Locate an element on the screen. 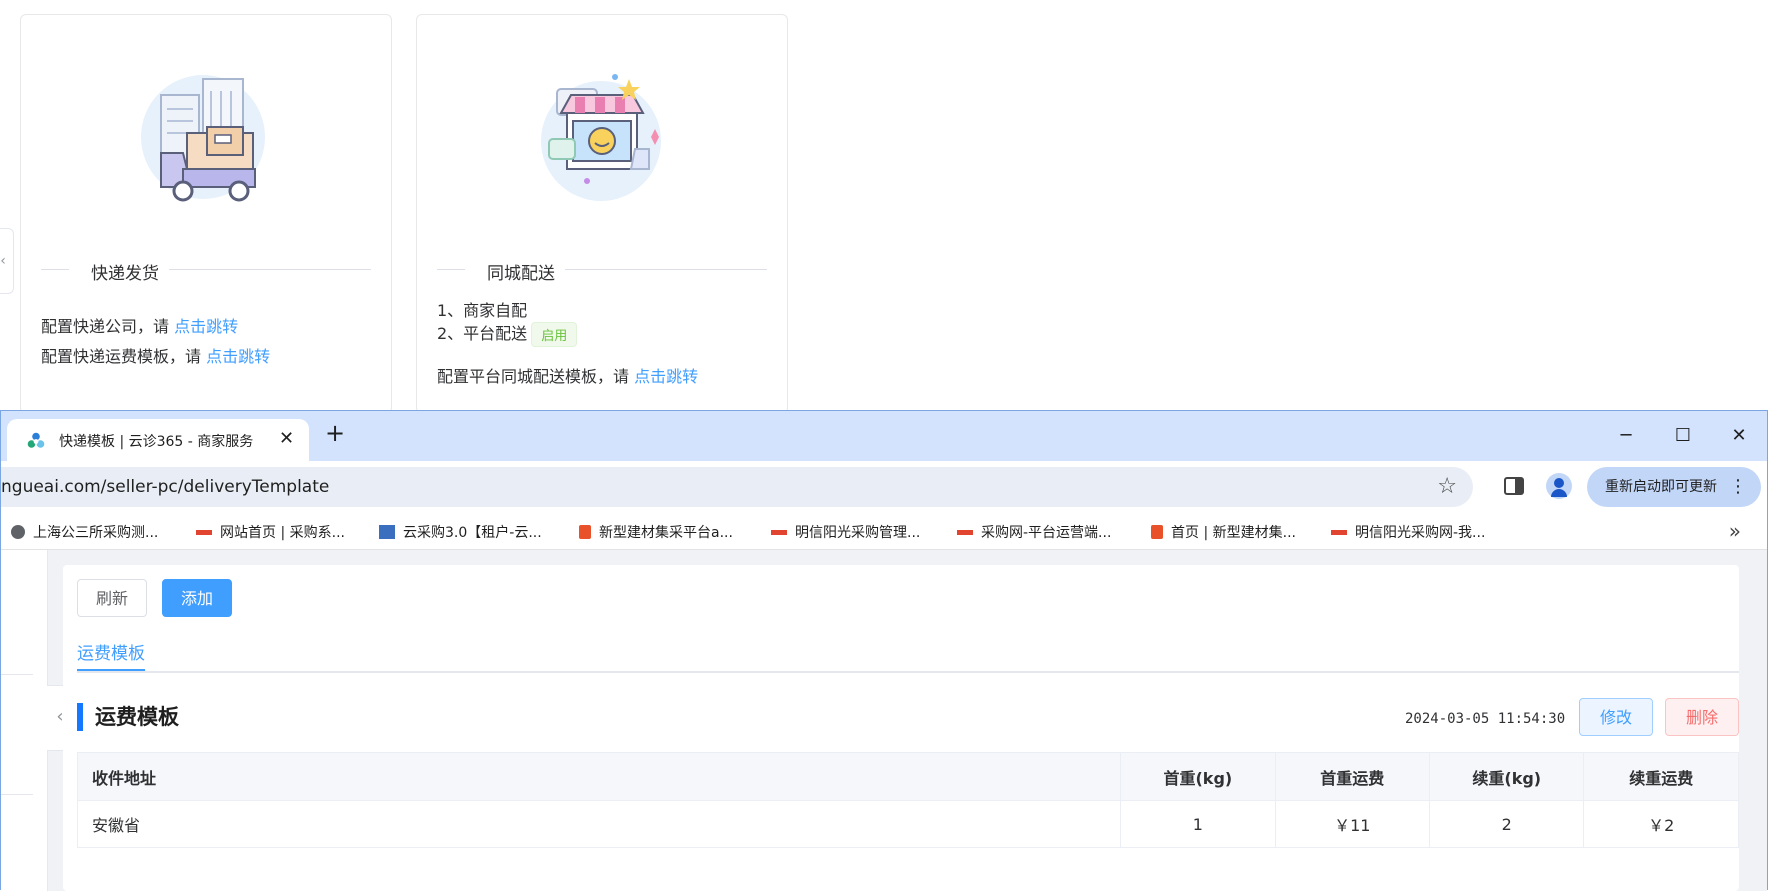 The height and width of the screenshot is (891, 1780). relaunch-update-label: 重新启动即可更新 is located at coordinates (1661, 487).